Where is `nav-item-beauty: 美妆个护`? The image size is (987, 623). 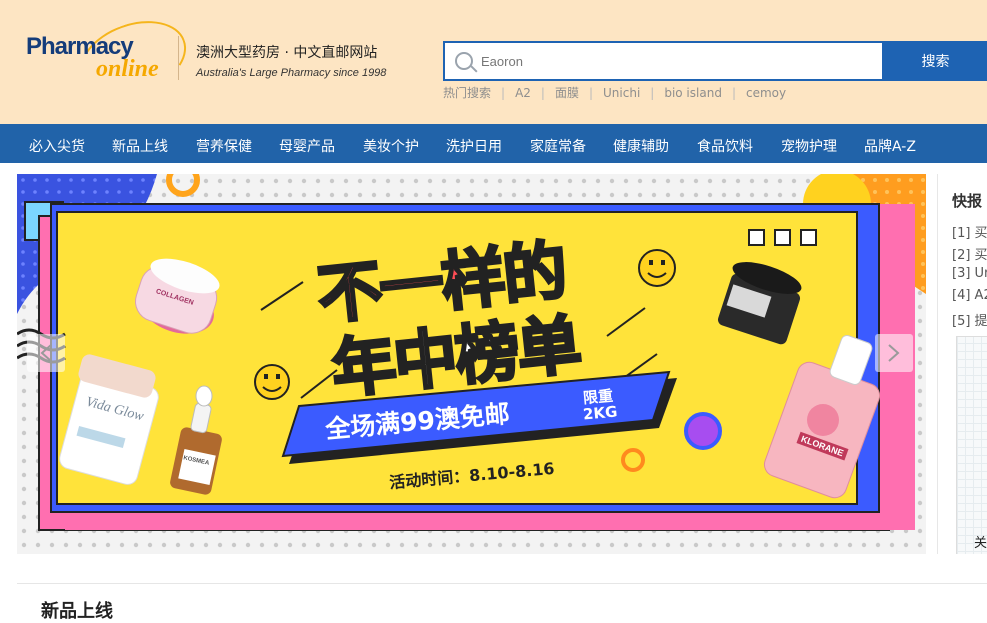
nav-item-beauty: 美妆个护 is located at coordinates (391, 146).